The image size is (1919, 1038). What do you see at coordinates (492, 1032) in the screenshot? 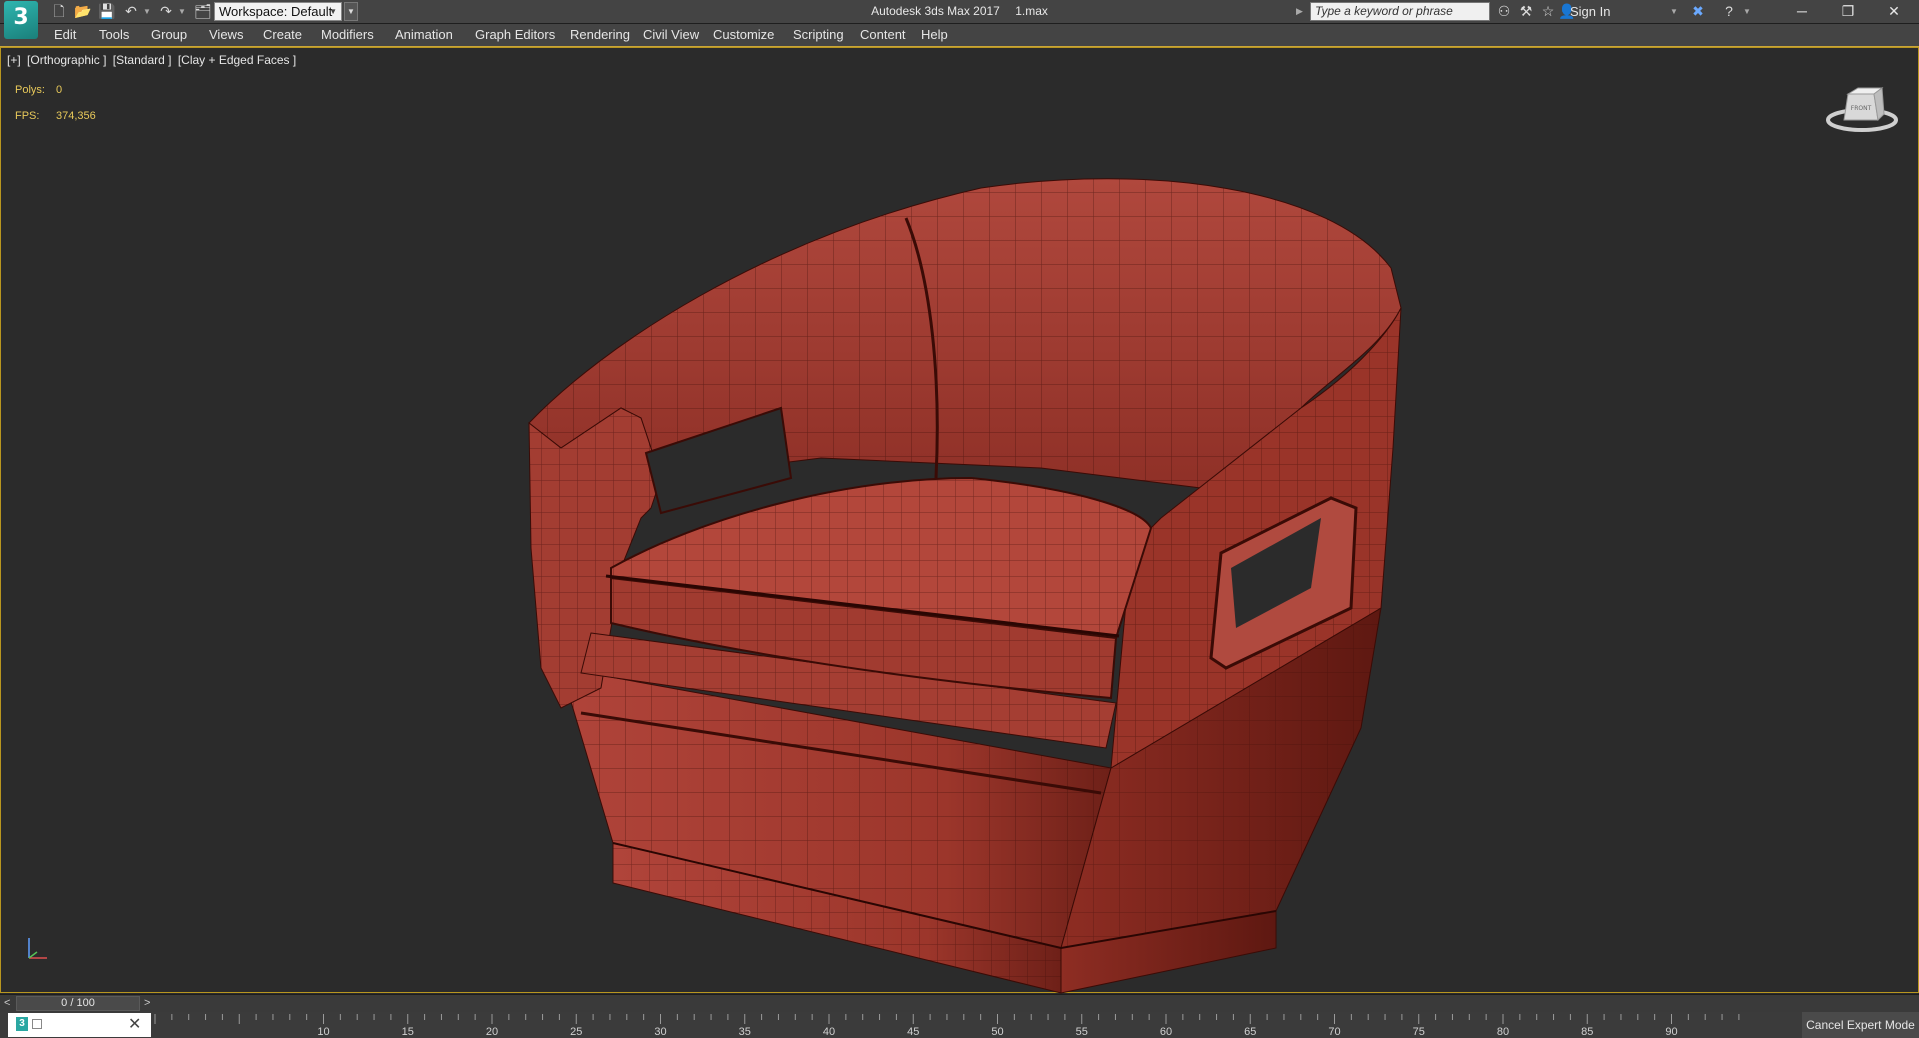
I see `ruler-tick-label: 20` at bounding box center [492, 1032].